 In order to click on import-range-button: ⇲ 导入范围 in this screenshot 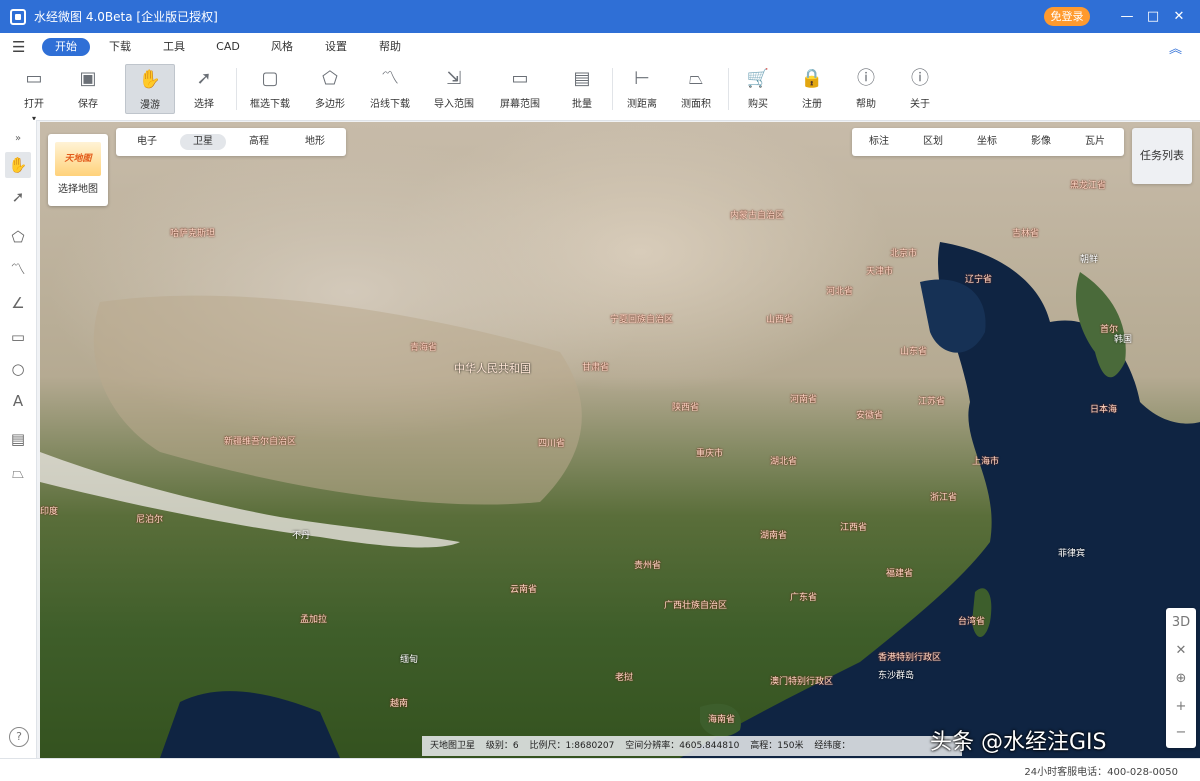, I will do `click(454, 88)`.